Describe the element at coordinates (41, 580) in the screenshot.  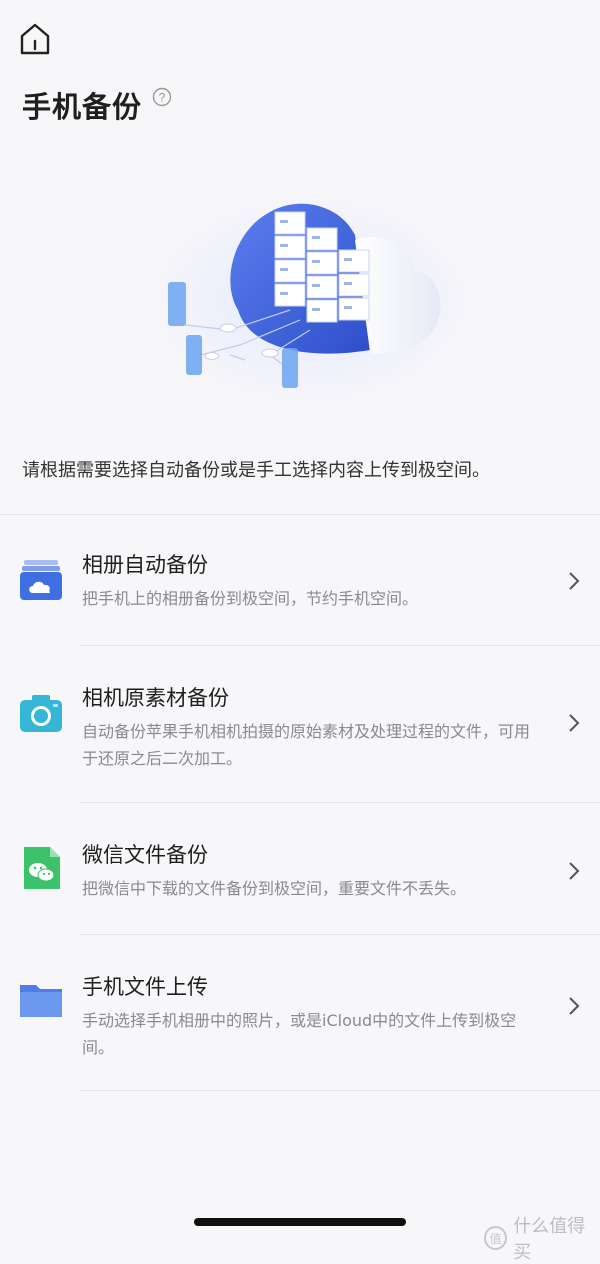
I see `photo-cloud-icon` at that location.